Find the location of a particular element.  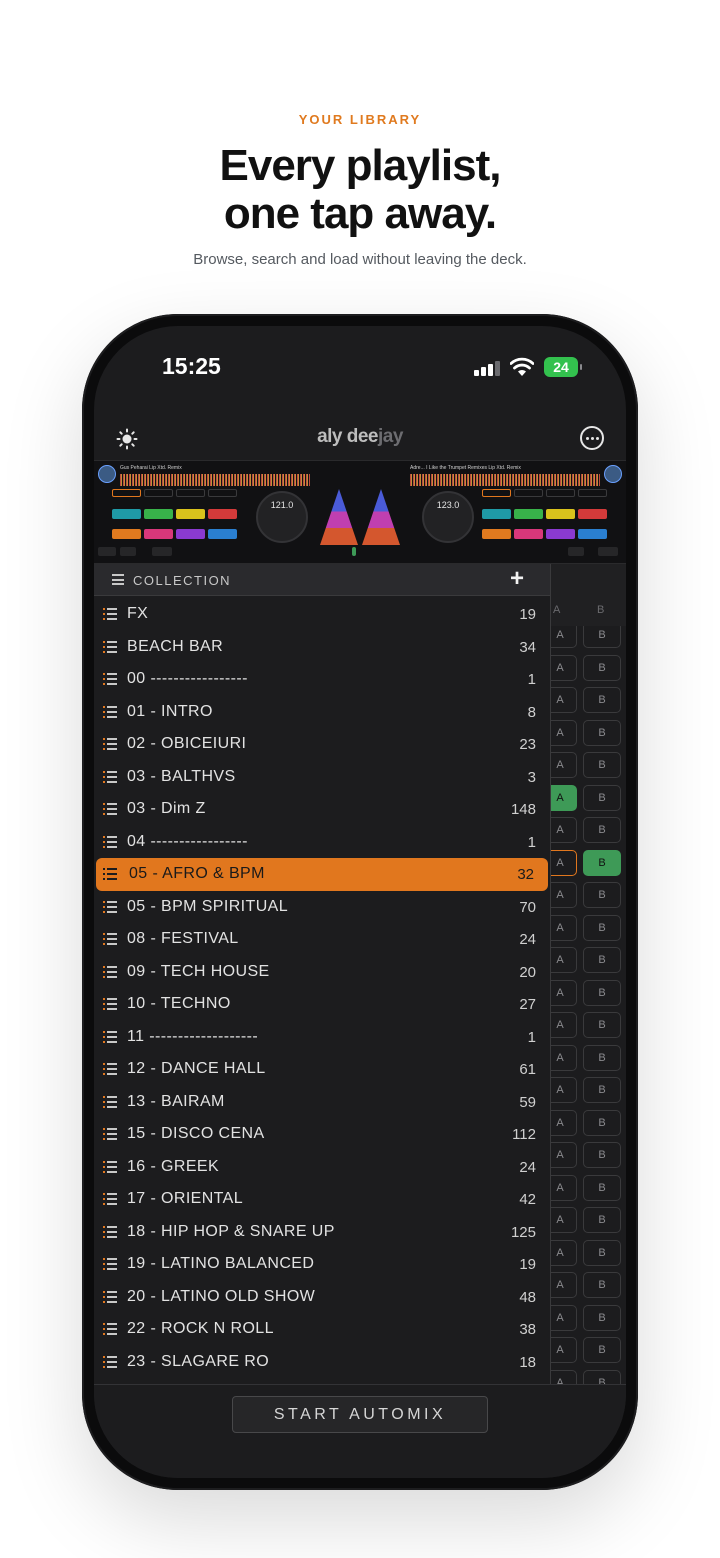

playlist-row: 11 ------------------- 1 is located at coordinates (322, 1037).